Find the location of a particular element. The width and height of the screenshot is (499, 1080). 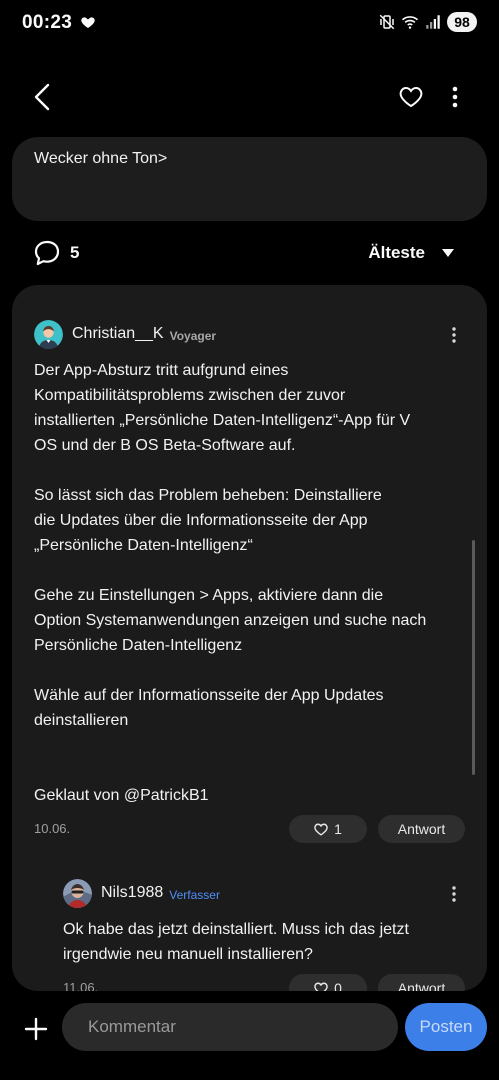

like-button: 0 is located at coordinates (328, 982).